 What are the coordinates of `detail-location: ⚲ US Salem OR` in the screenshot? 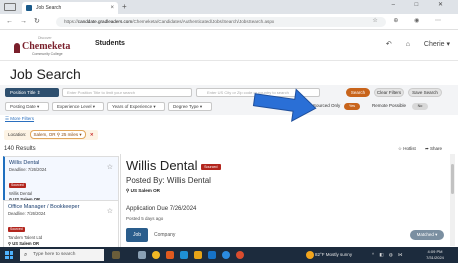 It's located at (143, 190).